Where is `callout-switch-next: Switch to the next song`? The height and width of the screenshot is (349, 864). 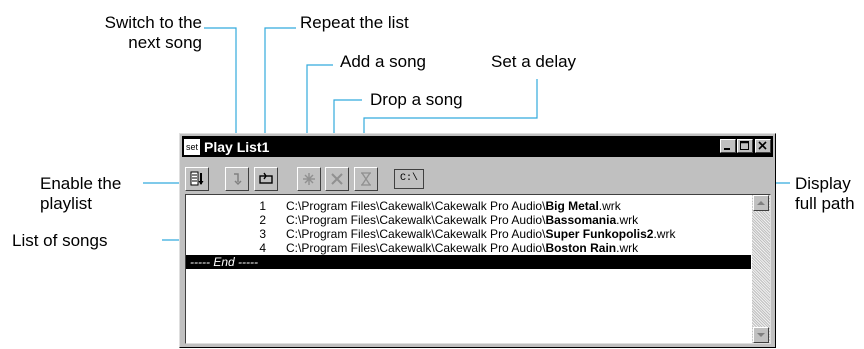 callout-switch-next: Switch to the next song is located at coordinates (141, 33).